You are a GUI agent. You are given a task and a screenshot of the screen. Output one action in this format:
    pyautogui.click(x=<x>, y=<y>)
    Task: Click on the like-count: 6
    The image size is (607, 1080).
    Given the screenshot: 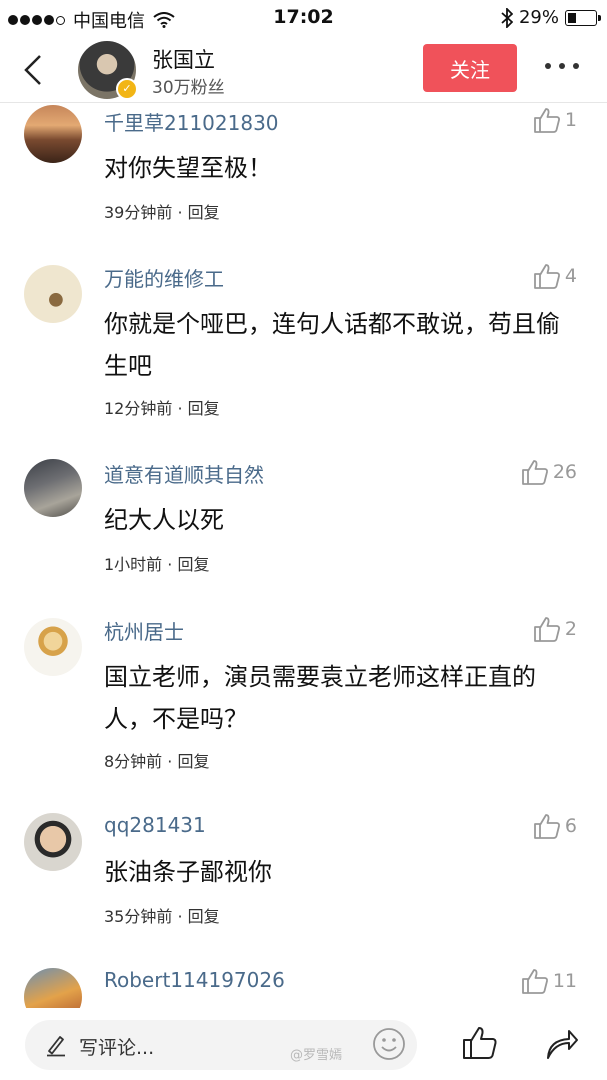 What is the action you would take?
    pyautogui.click(x=570, y=826)
    